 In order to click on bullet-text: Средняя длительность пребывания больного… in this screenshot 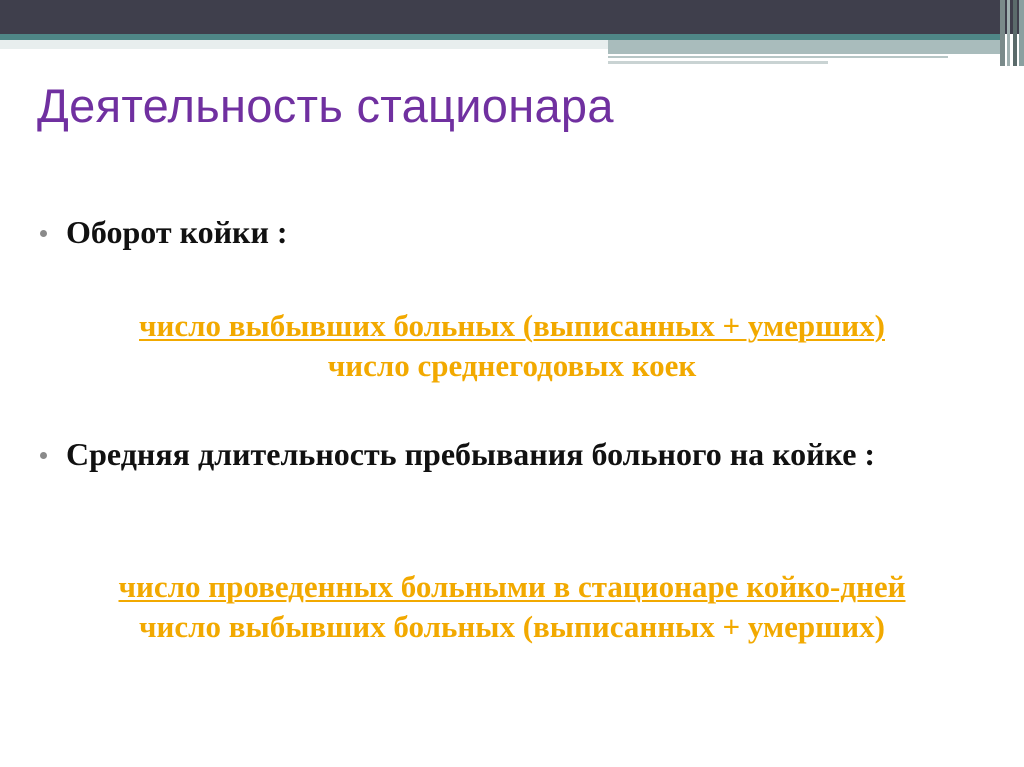, I will do `click(471, 454)`.